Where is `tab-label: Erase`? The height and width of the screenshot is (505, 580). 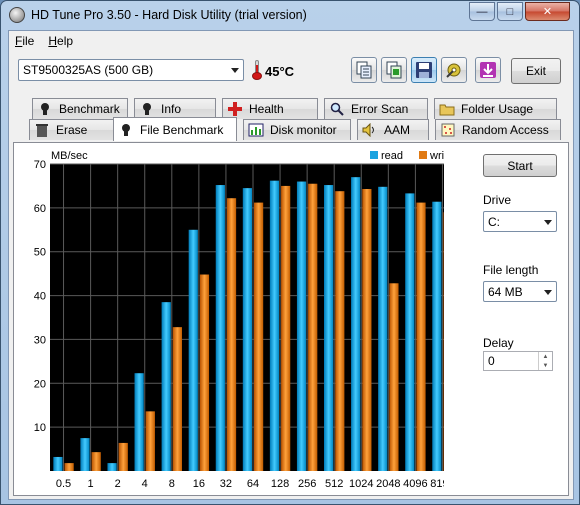 tab-label: Erase is located at coordinates (72, 130).